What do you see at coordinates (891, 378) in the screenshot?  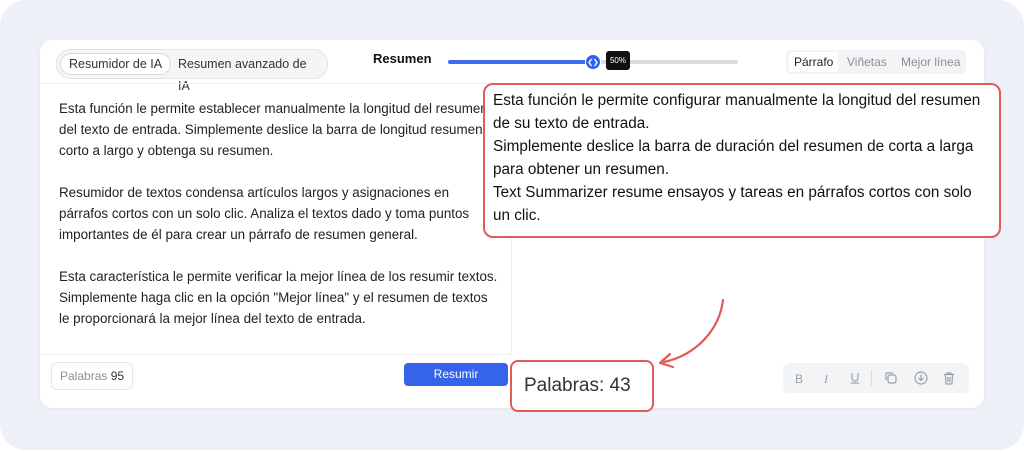 I see `copy-icon` at bounding box center [891, 378].